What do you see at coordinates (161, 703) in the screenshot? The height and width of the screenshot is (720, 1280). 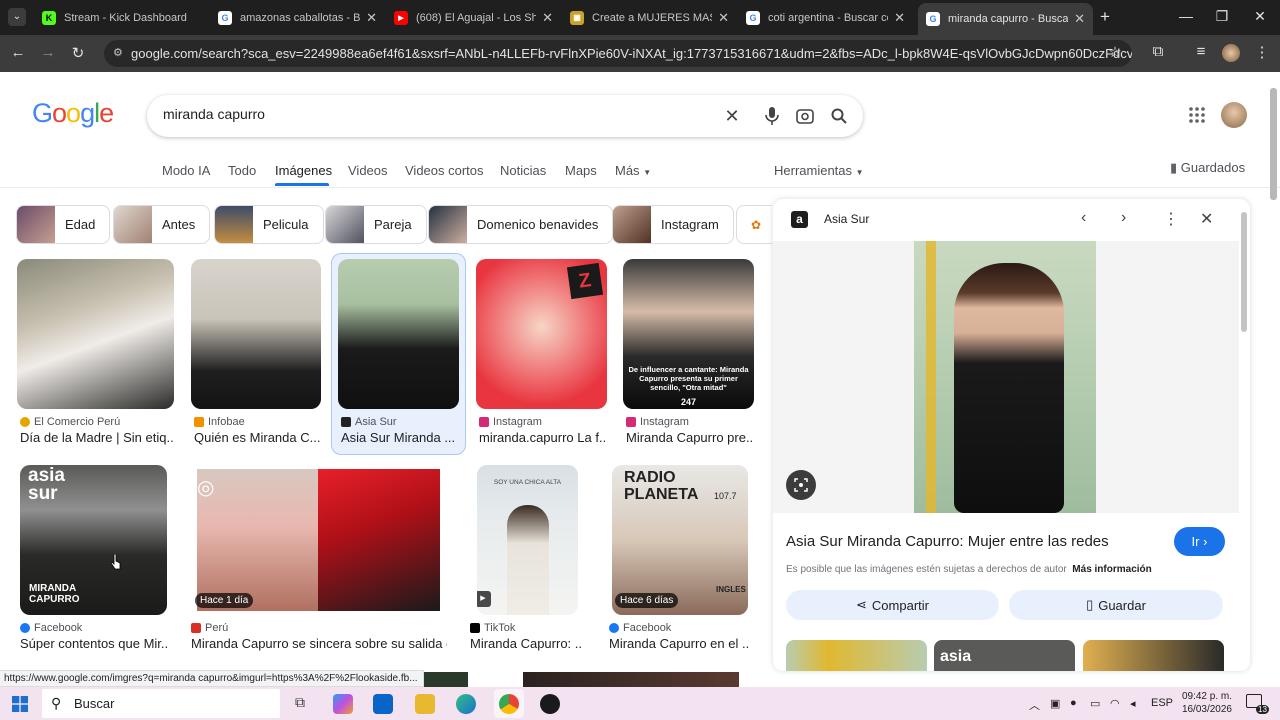 I see `taskbar-search: ⚲ Buscar` at bounding box center [161, 703].